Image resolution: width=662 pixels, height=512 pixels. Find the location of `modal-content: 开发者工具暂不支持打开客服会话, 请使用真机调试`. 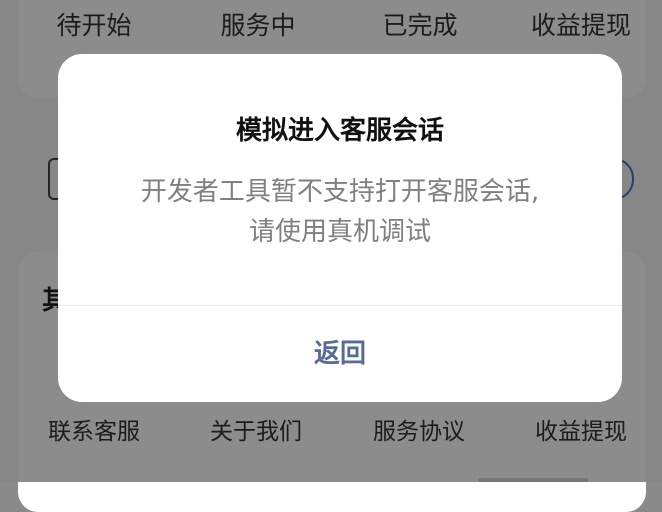

modal-content: 开发者工具暂不支持打开客服会话, 请使用真机调试 is located at coordinates (340, 212).